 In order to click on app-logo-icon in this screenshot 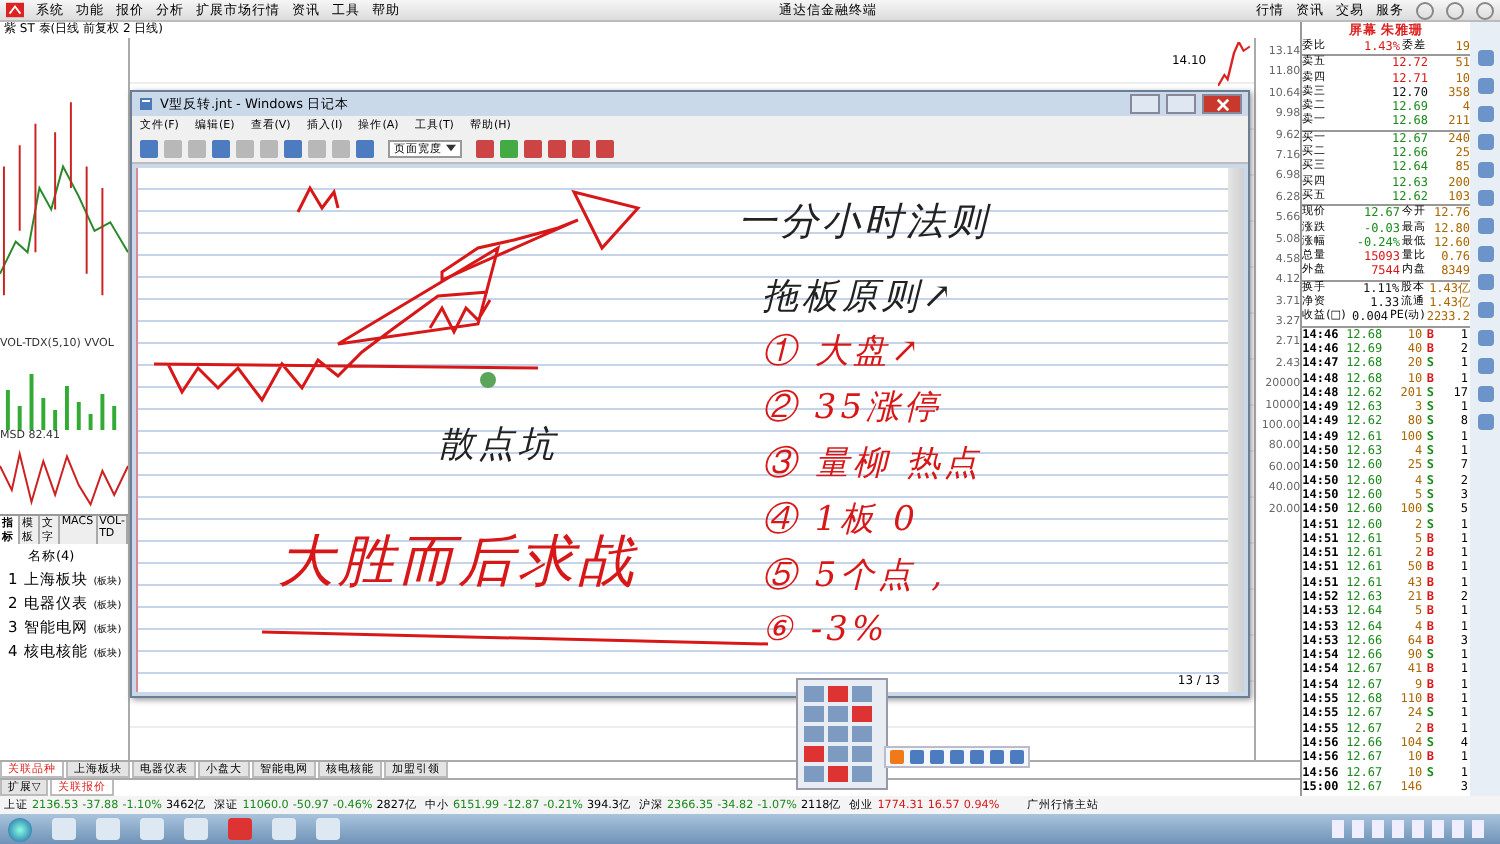, I will do `click(15, 10)`.